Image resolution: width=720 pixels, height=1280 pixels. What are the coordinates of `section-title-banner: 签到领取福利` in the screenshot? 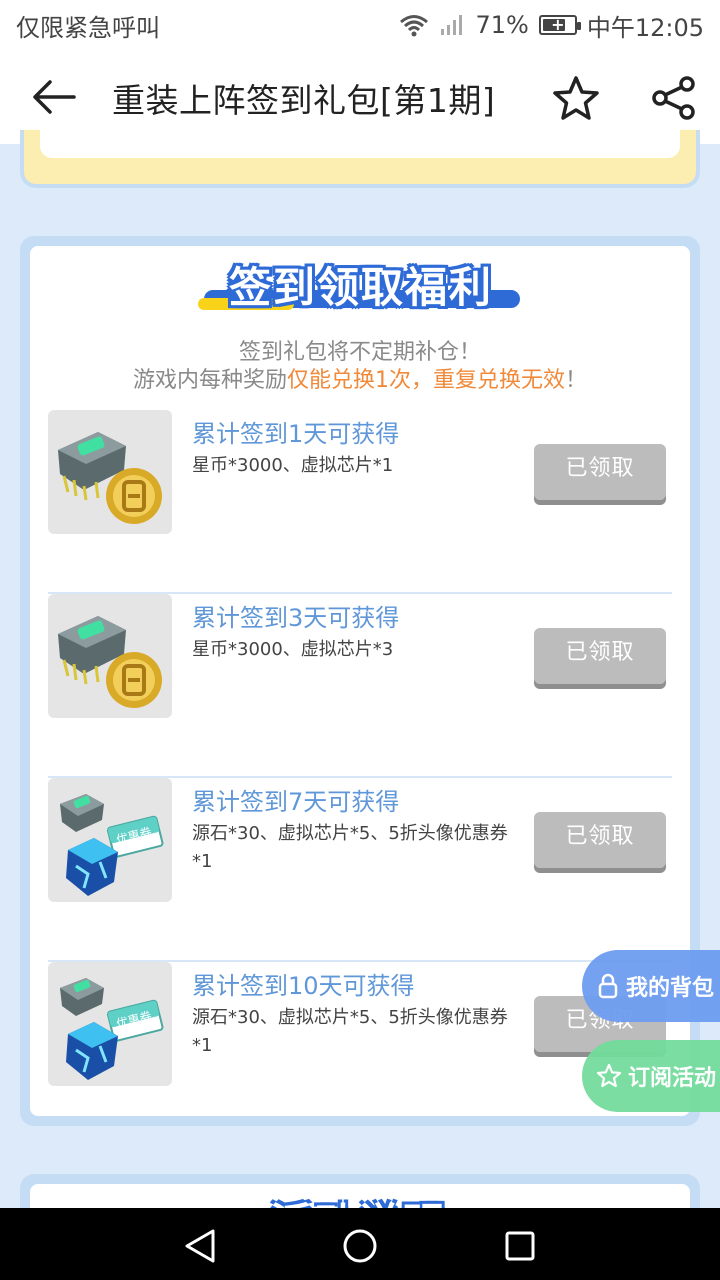 It's located at (361, 286).